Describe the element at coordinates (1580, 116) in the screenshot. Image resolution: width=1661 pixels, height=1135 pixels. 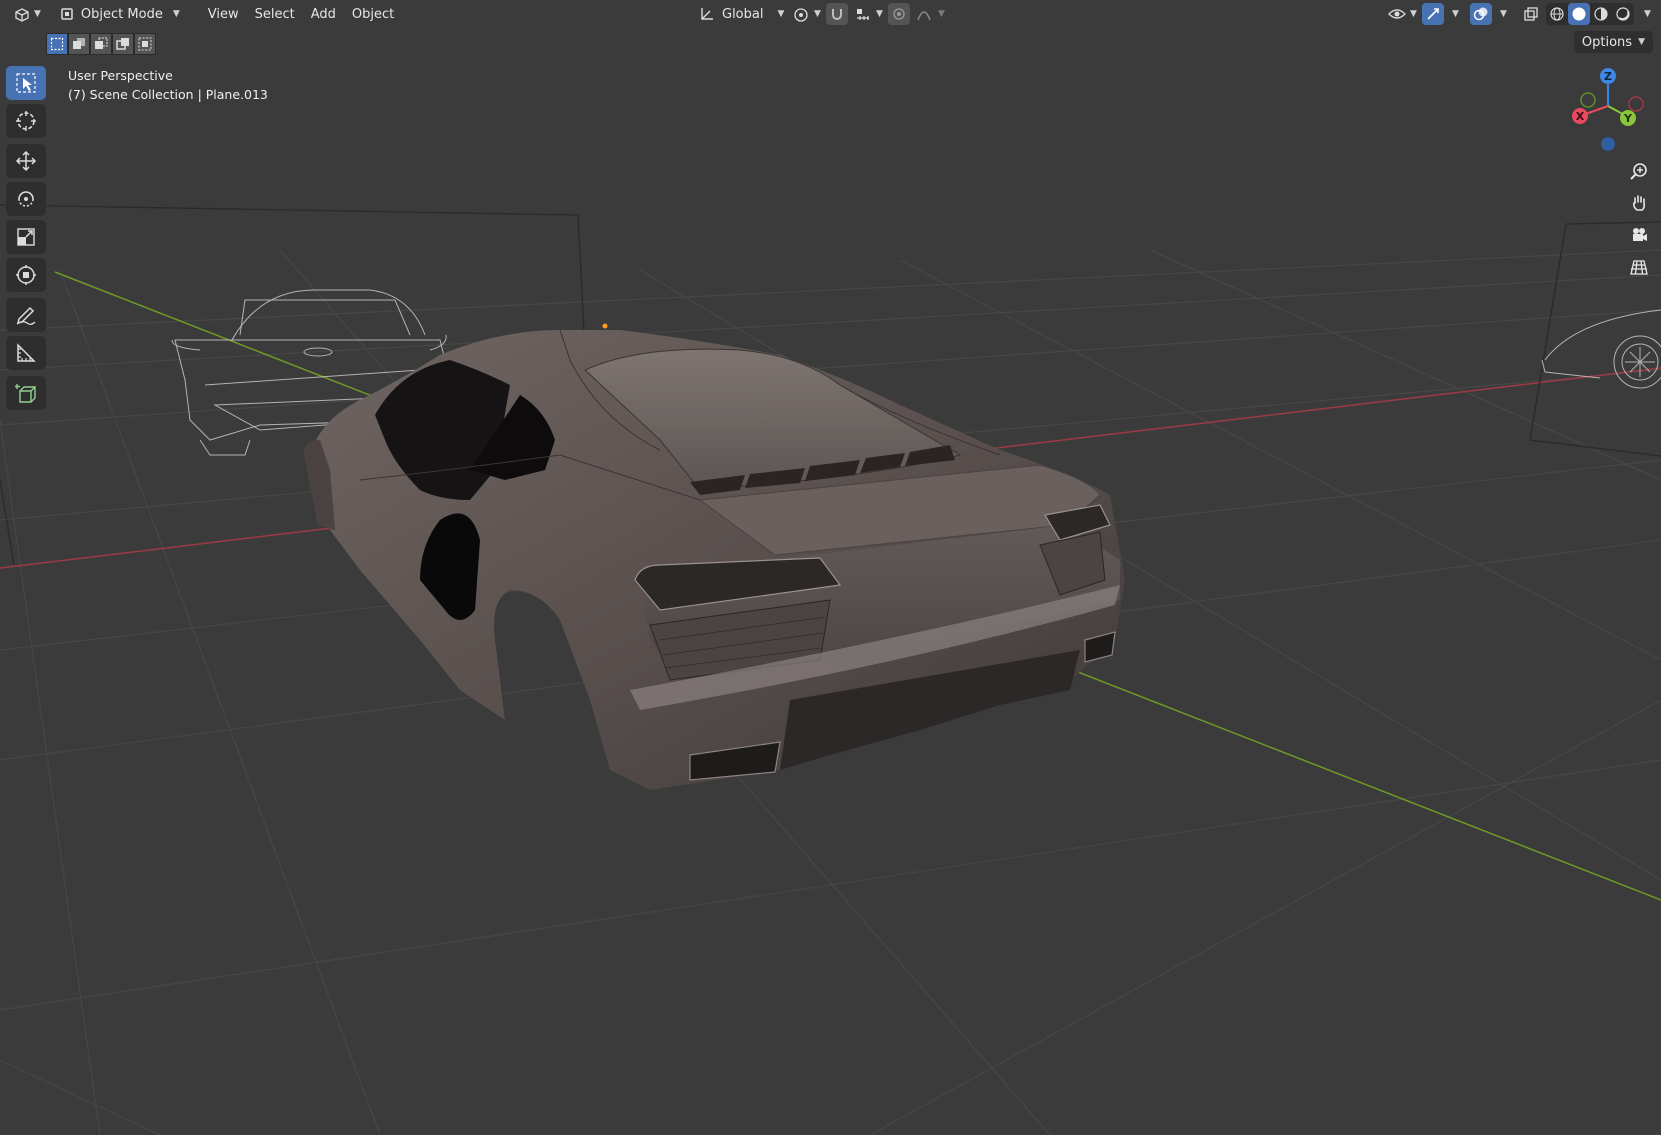
I see `gizmo-x-label: X` at that location.